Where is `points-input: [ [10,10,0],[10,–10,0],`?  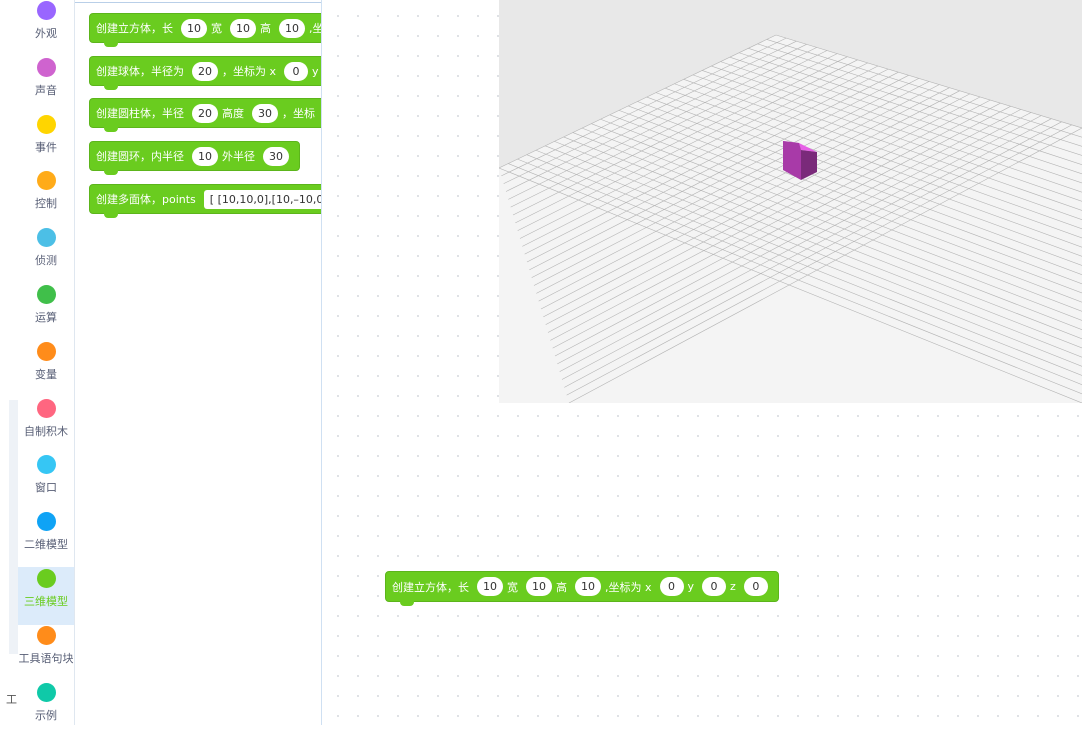 points-input: [ [10,10,0],[10,–10,0], is located at coordinates (263, 199).